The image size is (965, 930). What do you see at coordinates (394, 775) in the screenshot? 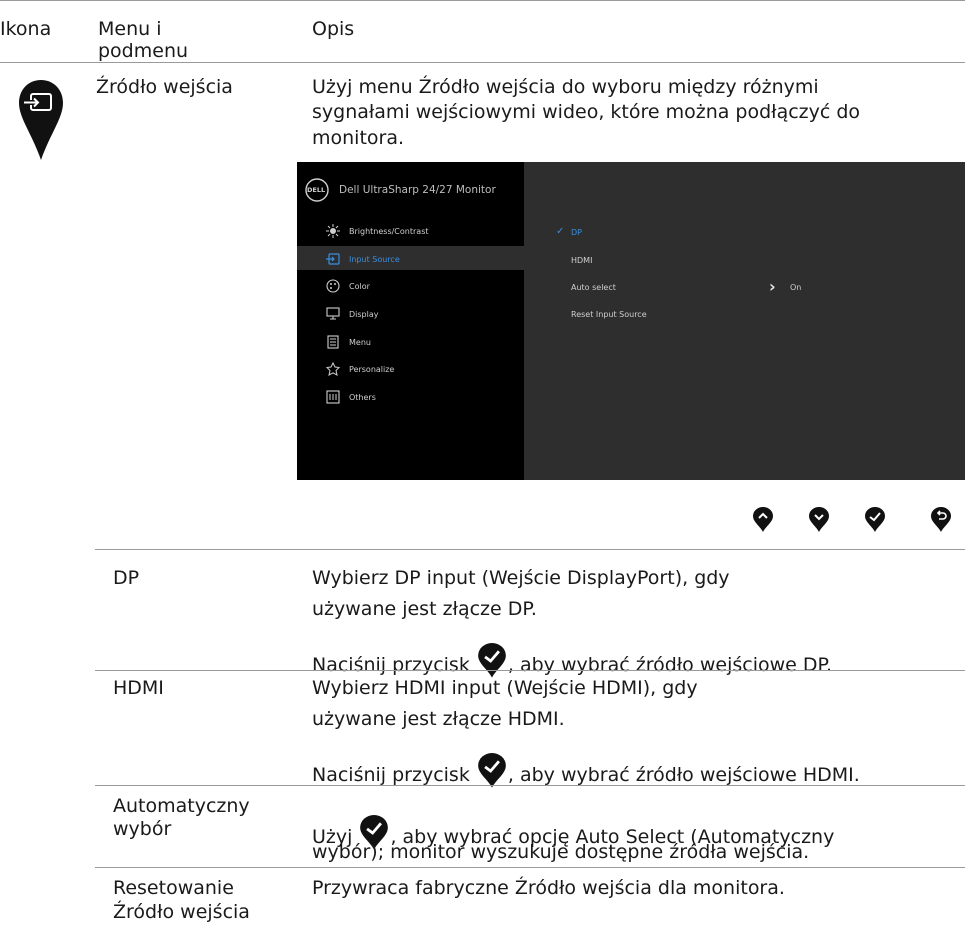
I see `row-hdmi-desc-line3-start: Naciśnij przycisk` at bounding box center [394, 775].